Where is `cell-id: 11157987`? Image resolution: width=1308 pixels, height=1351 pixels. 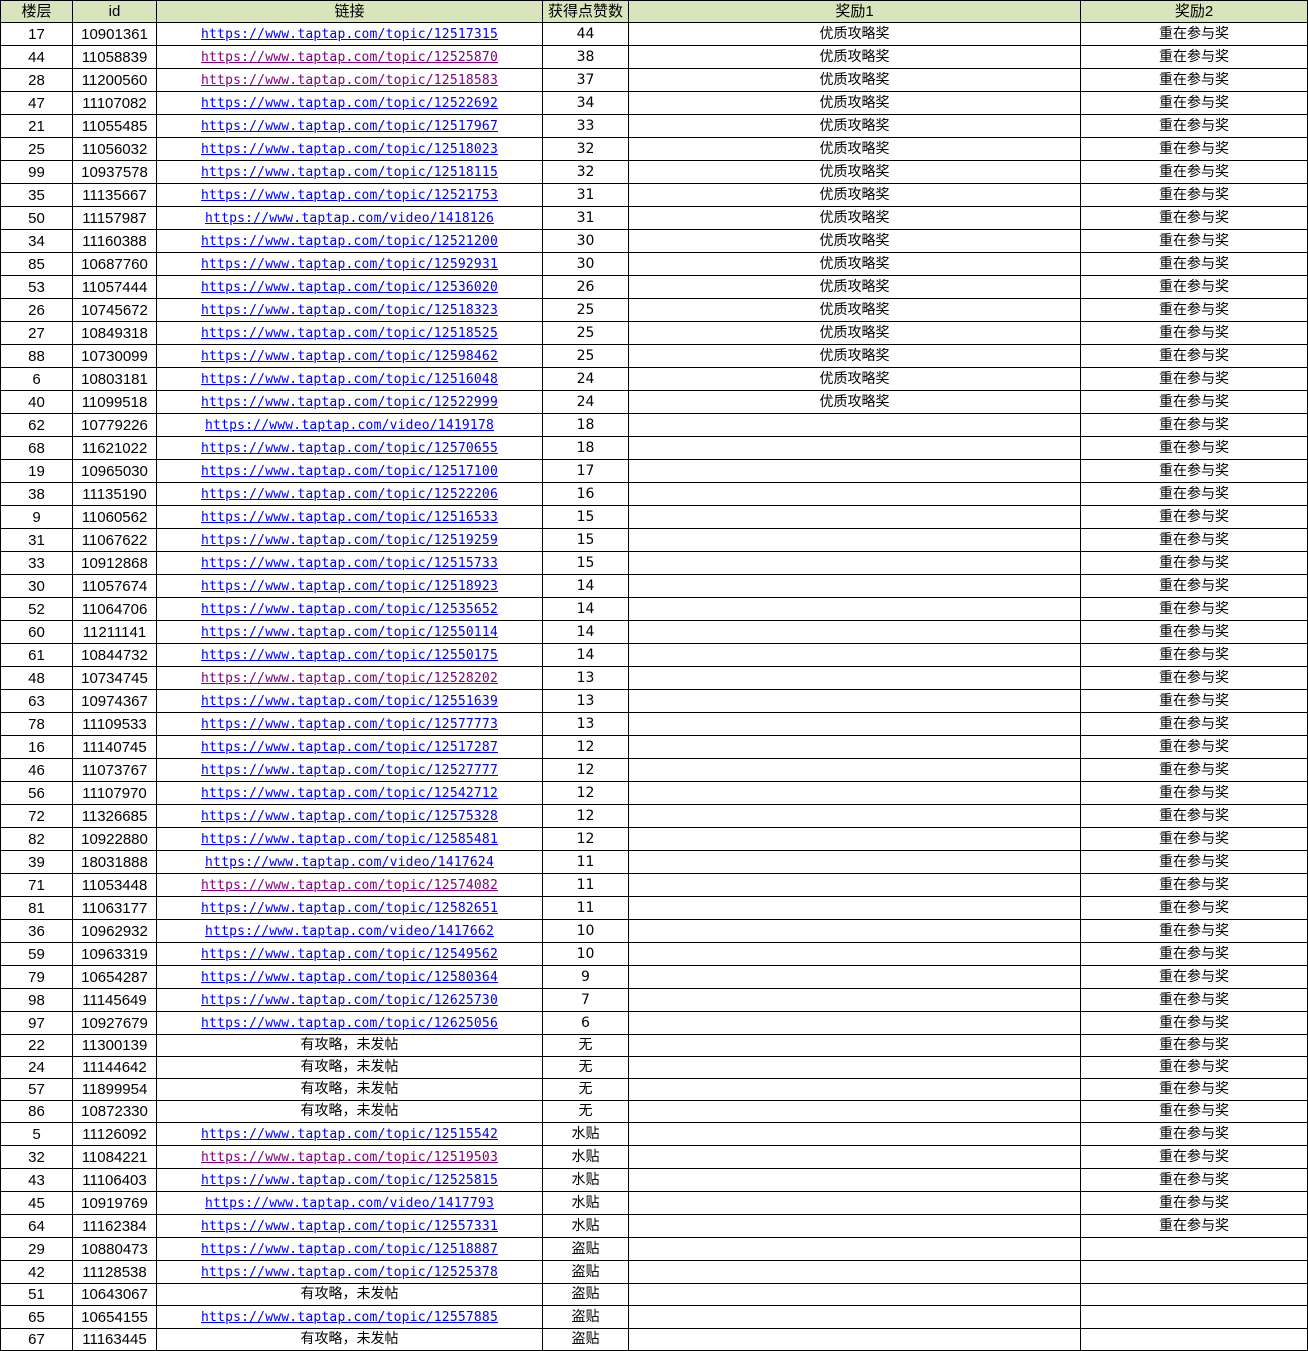
cell-id: 11157987 is located at coordinates (114, 218).